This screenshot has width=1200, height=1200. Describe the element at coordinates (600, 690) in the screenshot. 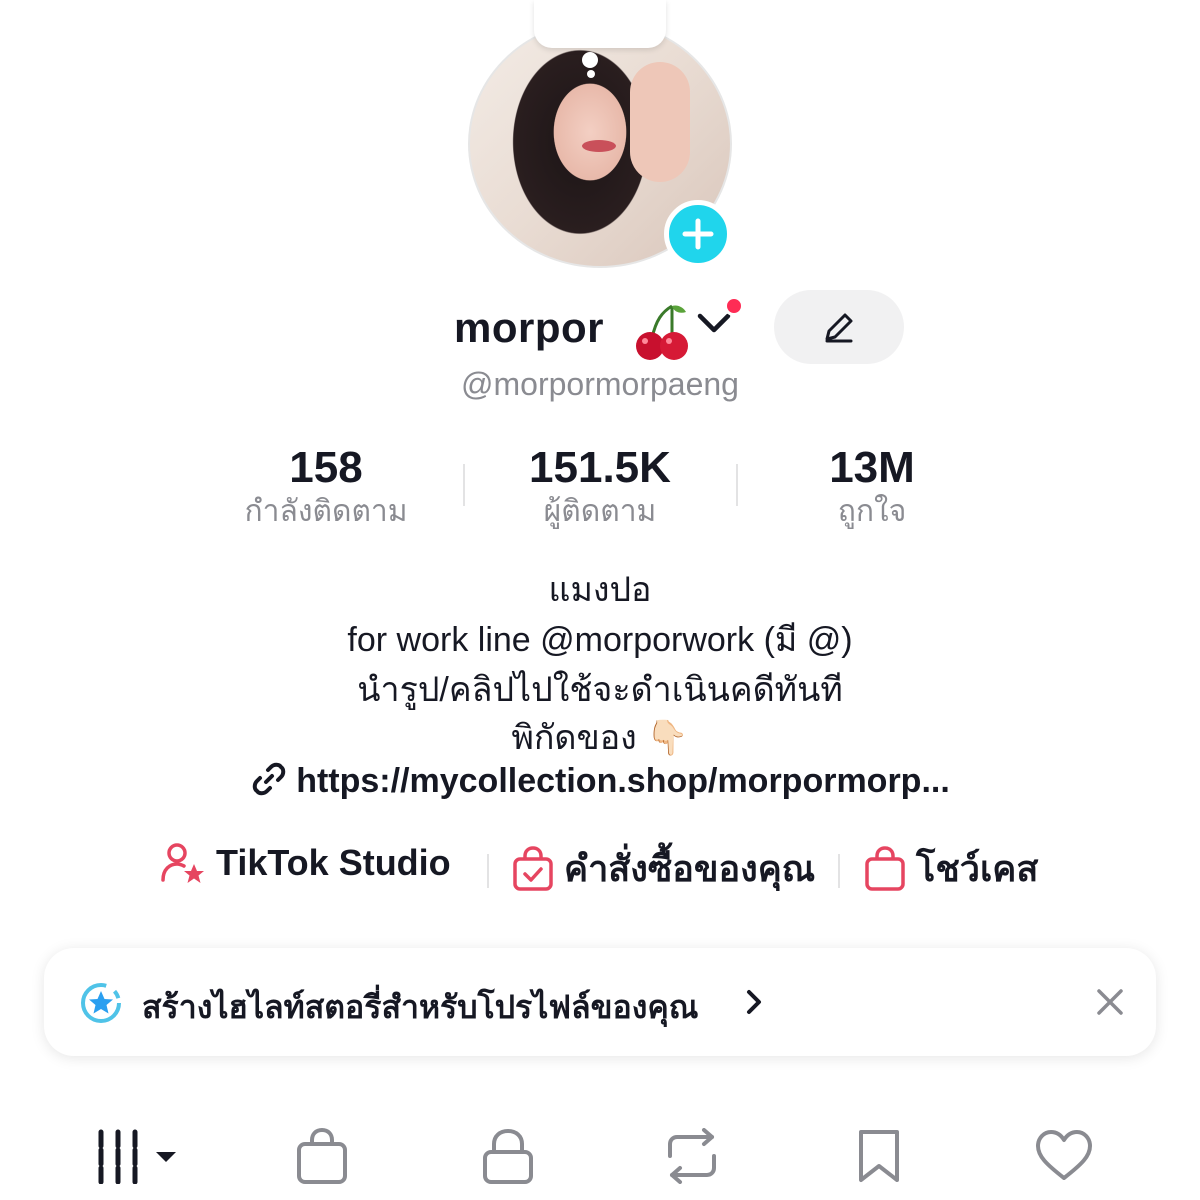

I see `bio-line: นำรูป/คลิปไปใช้จะดำเนินคดีทันที` at that location.